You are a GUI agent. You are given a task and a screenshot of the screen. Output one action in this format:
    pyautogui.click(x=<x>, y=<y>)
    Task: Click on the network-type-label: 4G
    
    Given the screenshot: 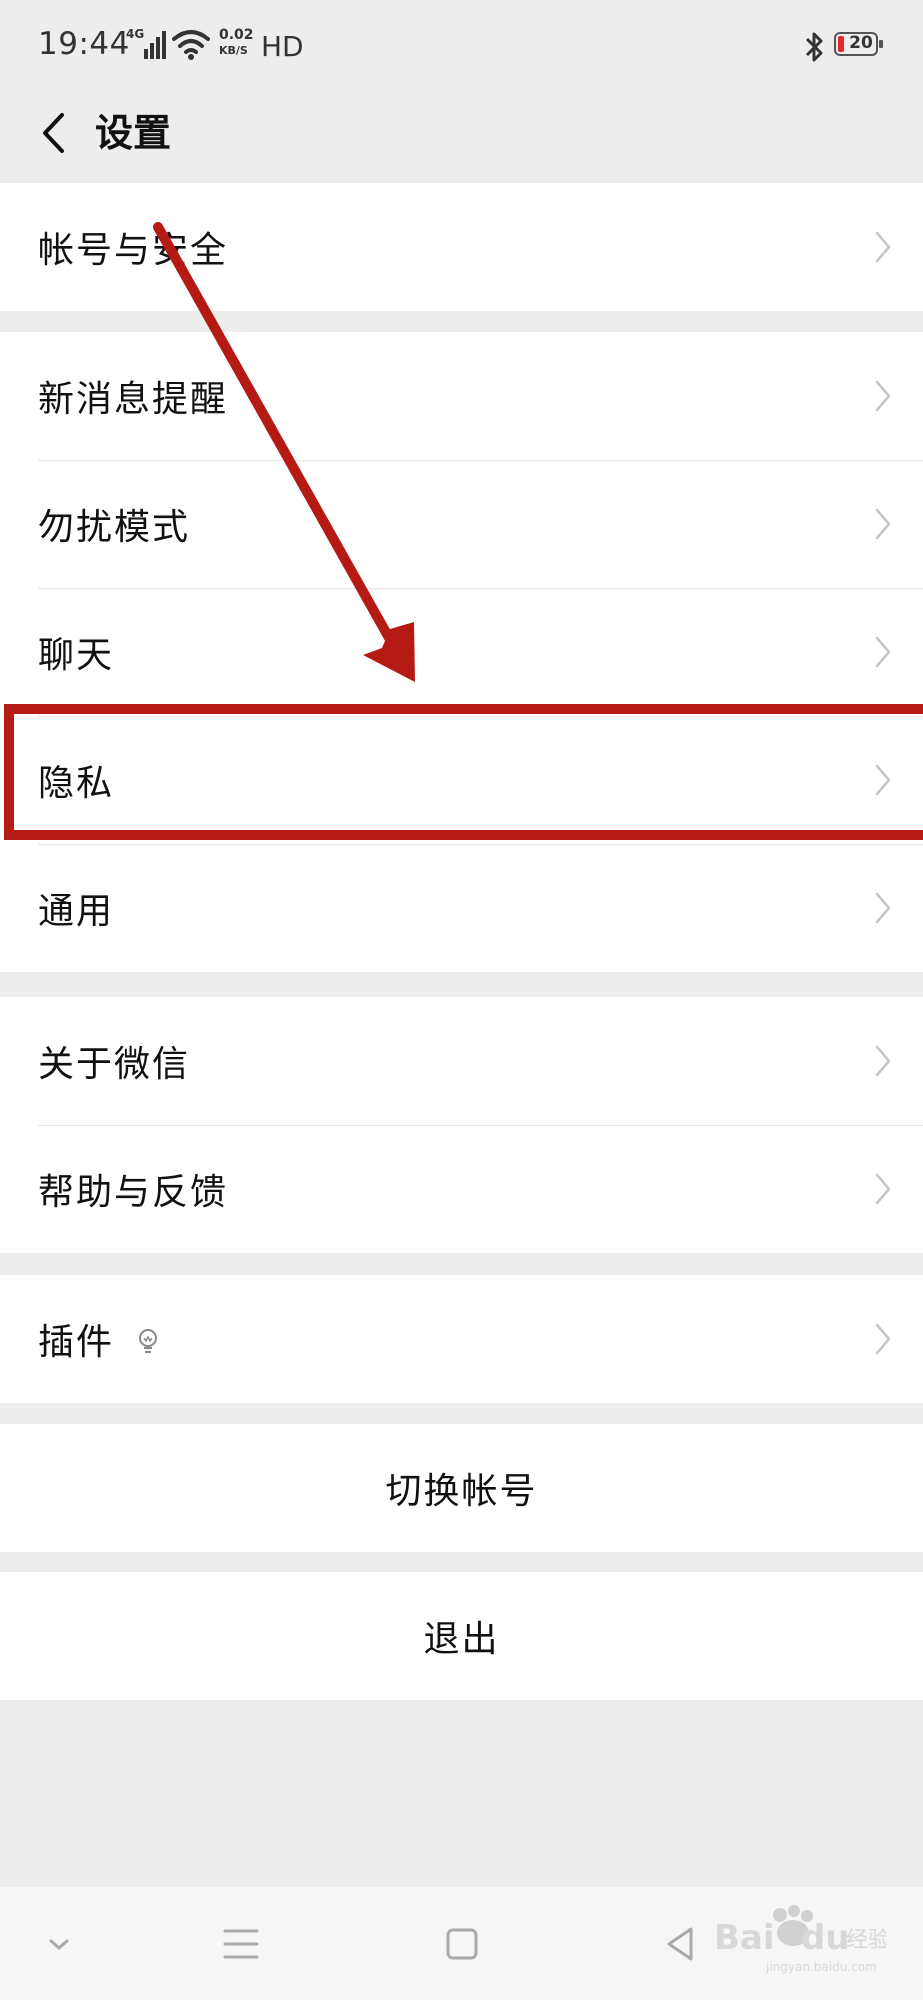 What is the action you would take?
    pyautogui.click(x=135, y=34)
    